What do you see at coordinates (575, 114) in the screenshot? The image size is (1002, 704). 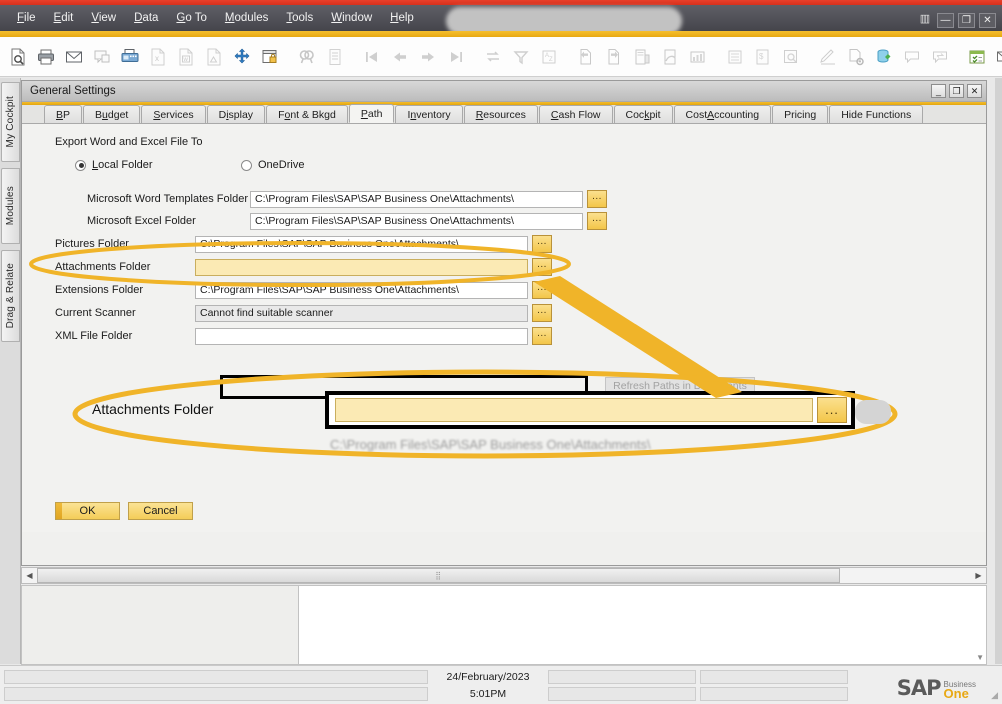 I see `tab-cash-flow: Cash Flow` at bounding box center [575, 114].